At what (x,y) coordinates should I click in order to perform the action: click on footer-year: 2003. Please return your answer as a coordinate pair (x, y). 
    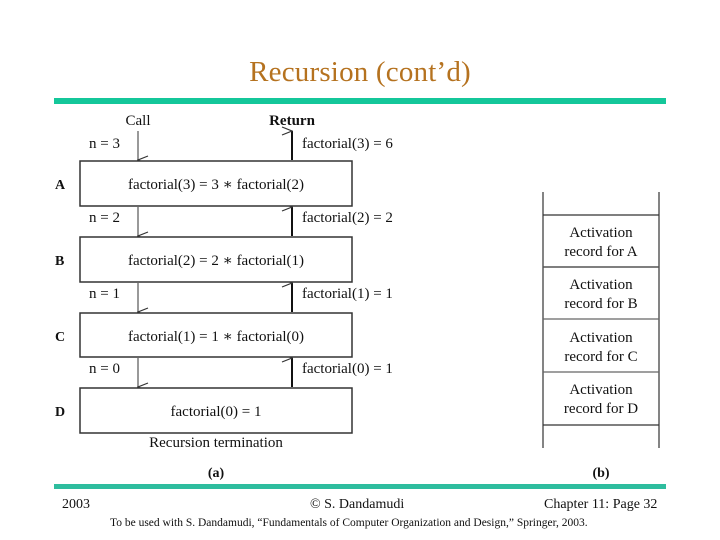
    Looking at the image, I should click on (76, 504).